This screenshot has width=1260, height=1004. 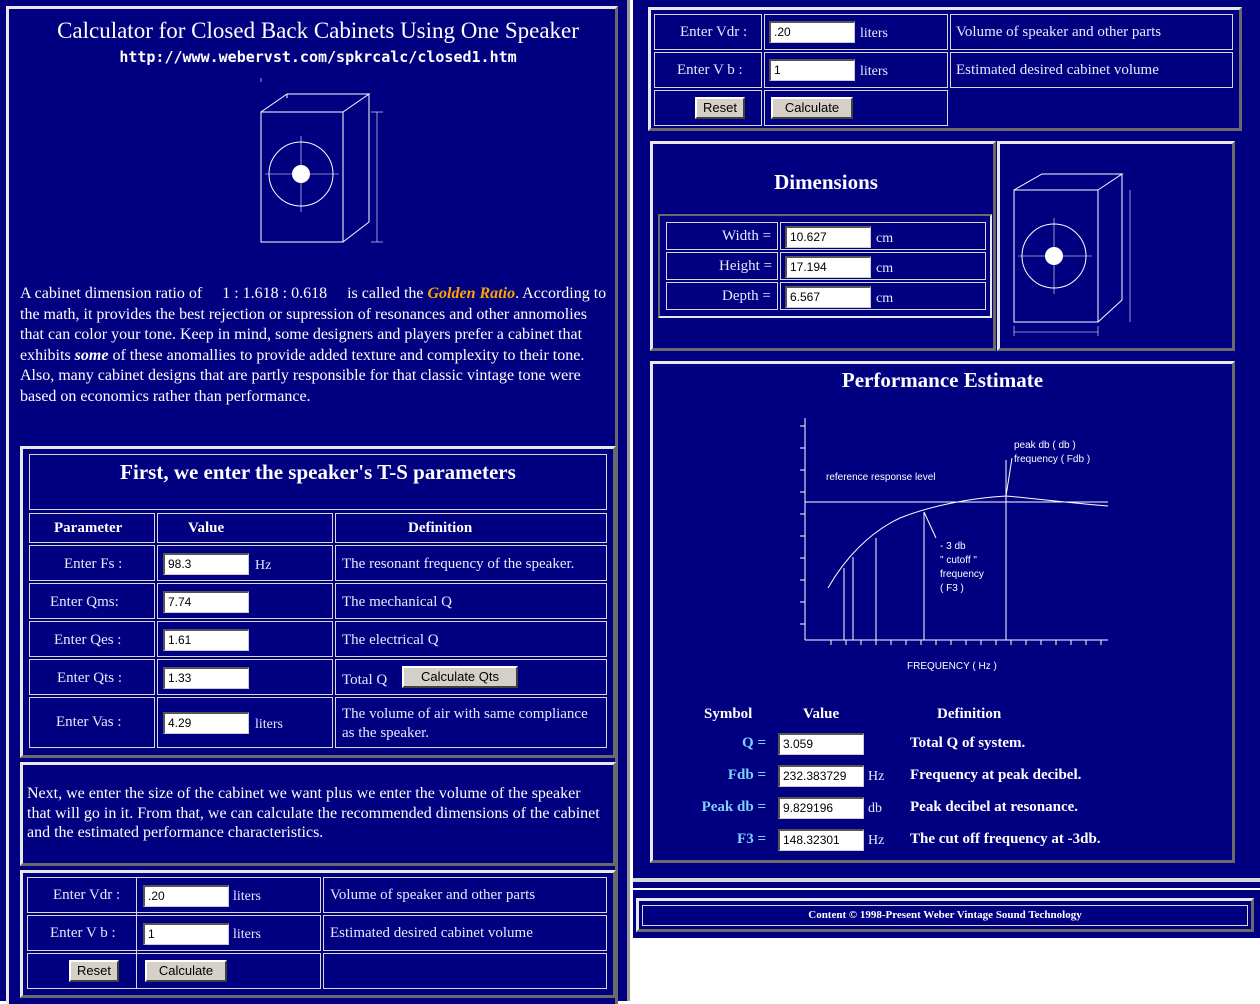 What do you see at coordinates (206, 564) in the screenshot?
I see `fs-input: 98.3` at bounding box center [206, 564].